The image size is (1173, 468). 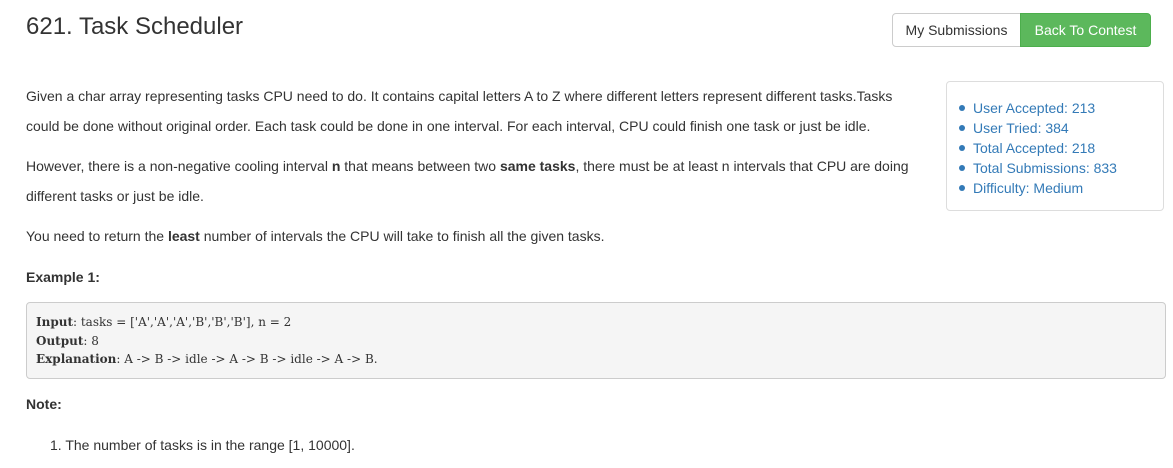 What do you see at coordinates (44, 404) in the screenshot?
I see `note-title: Note:` at bounding box center [44, 404].